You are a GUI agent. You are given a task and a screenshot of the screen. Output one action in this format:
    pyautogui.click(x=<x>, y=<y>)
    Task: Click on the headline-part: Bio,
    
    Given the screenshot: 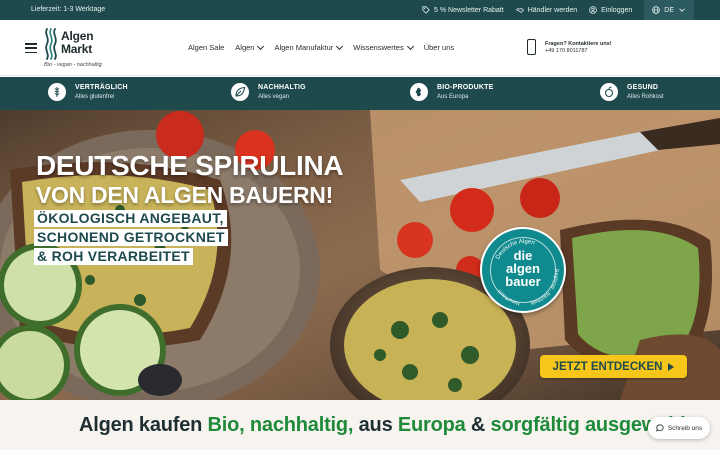 What is the action you would take?
    pyautogui.click(x=226, y=425)
    